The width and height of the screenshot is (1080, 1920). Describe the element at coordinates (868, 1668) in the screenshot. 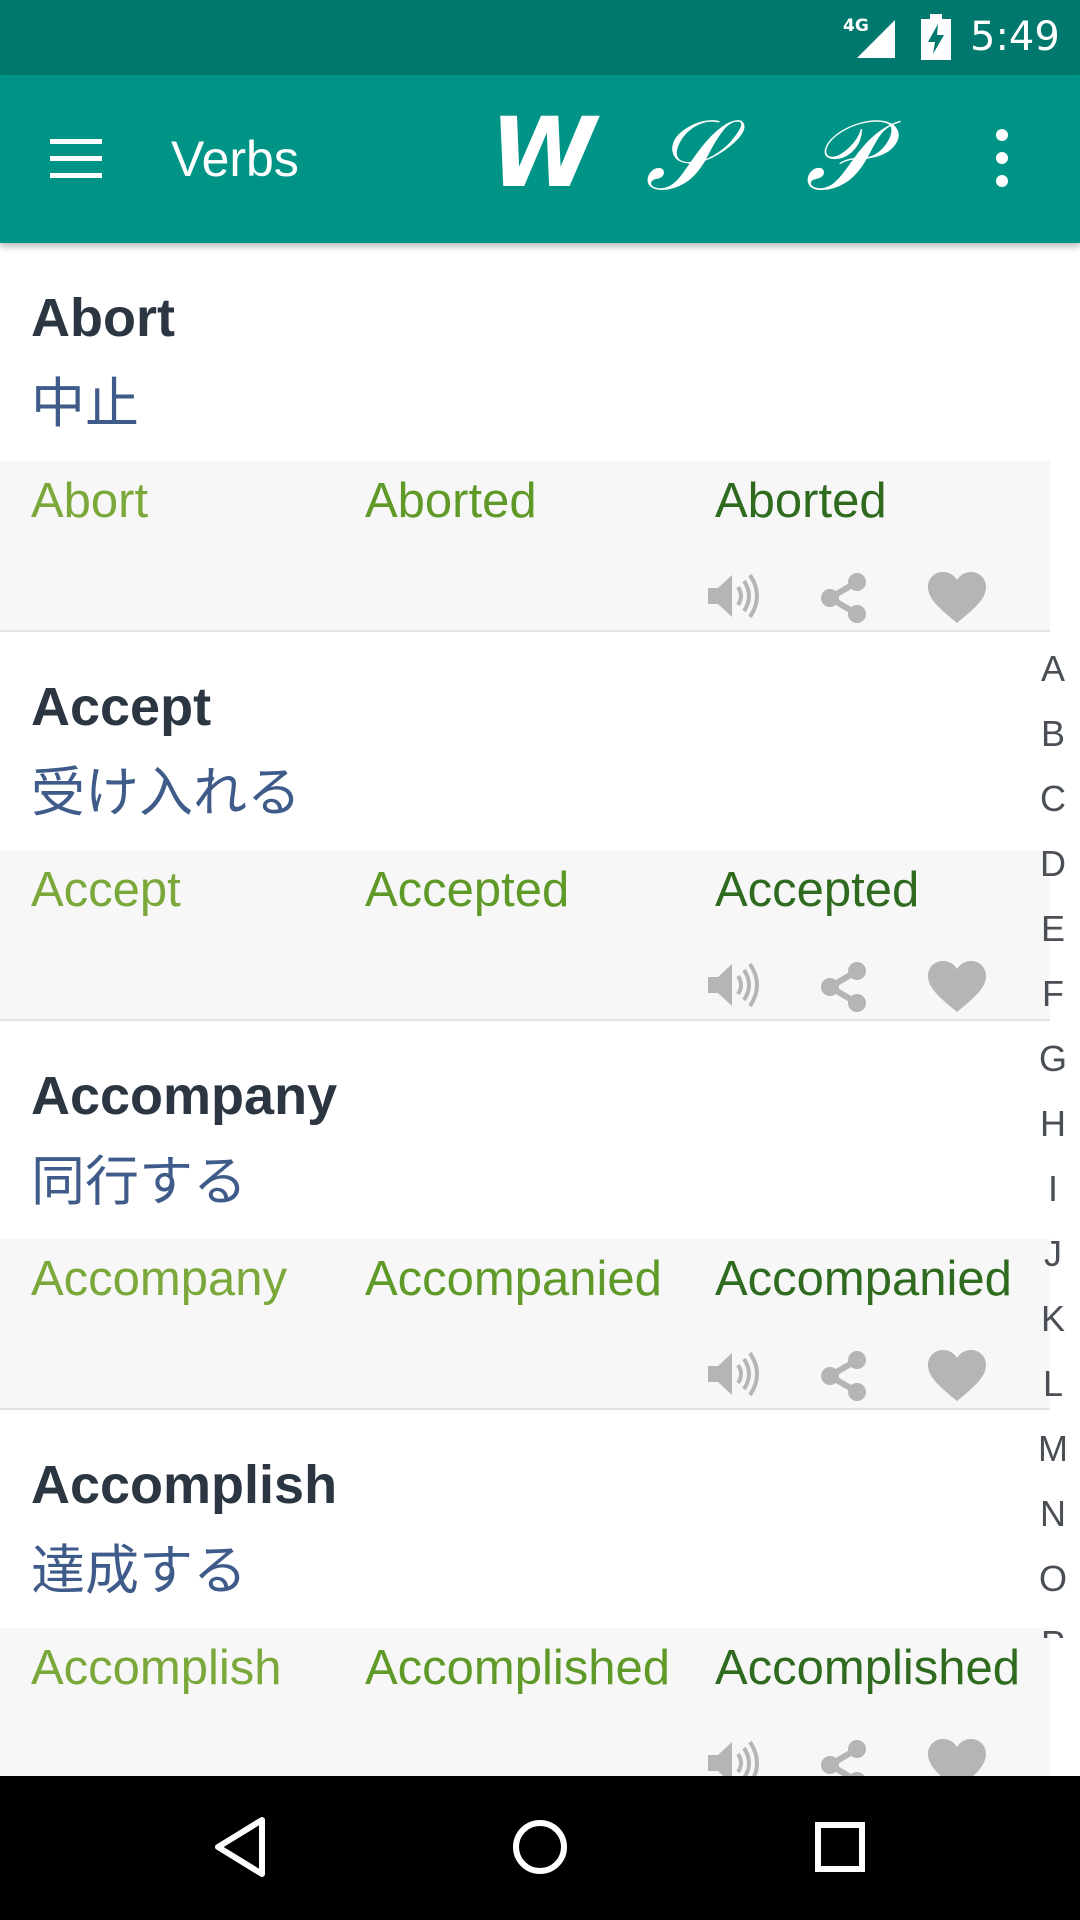

I see `past-participle-form: Accomplished` at that location.